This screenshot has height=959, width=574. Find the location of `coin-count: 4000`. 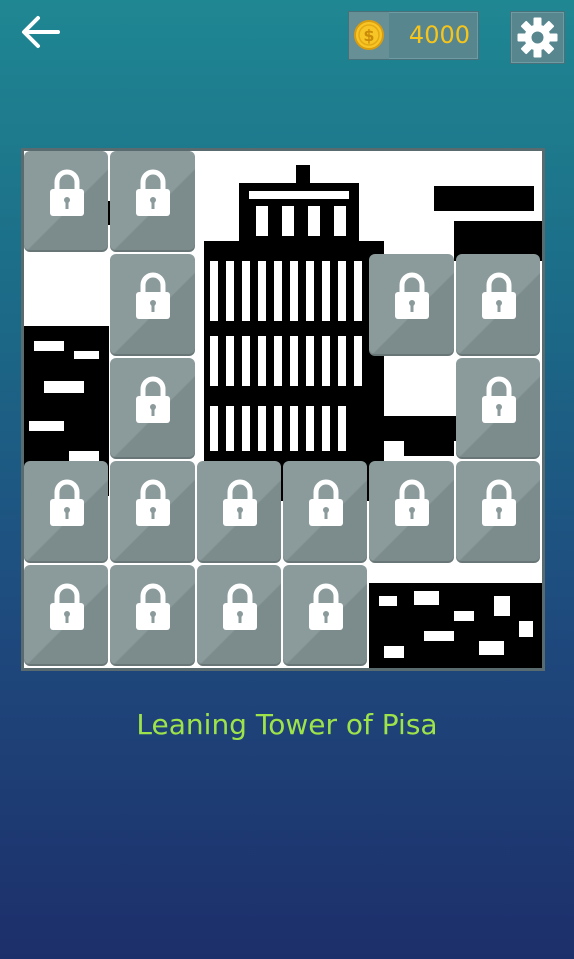

coin-count: 4000 is located at coordinates (439, 35).